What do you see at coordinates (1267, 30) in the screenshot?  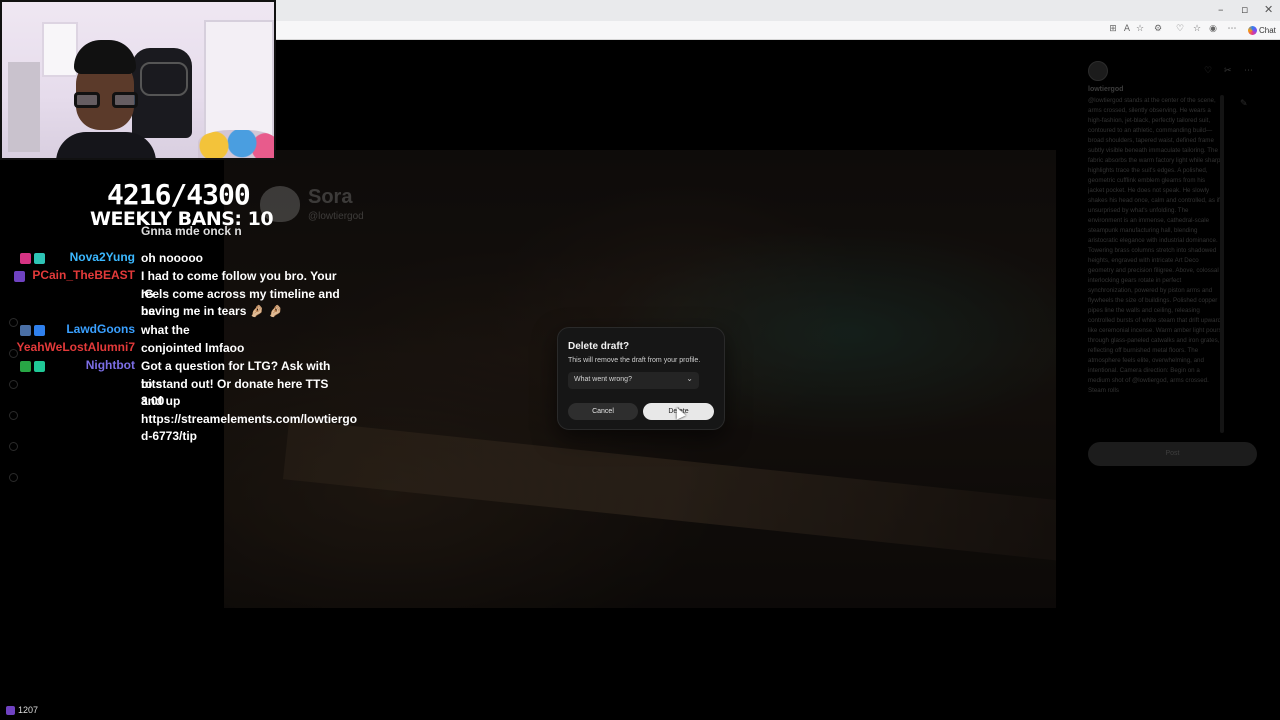 I see `copilot-chat-label: Chat` at bounding box center [1267, 30].